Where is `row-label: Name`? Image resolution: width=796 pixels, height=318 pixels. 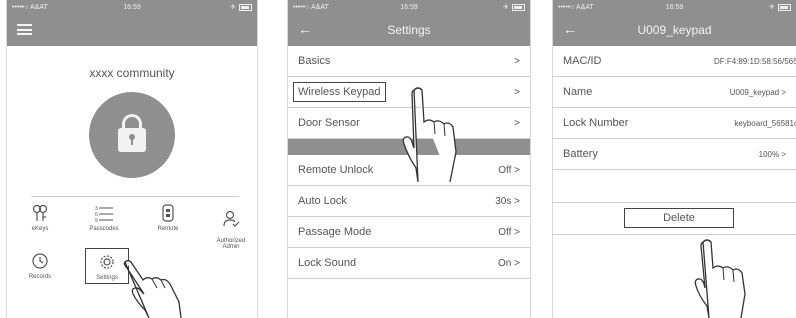 row-label: Name is located at coordinates (578, 92).